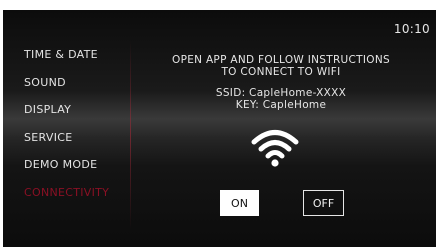  I want to click on ssid-text: SSID: CapleHome-XXXX, so click(281, 93).